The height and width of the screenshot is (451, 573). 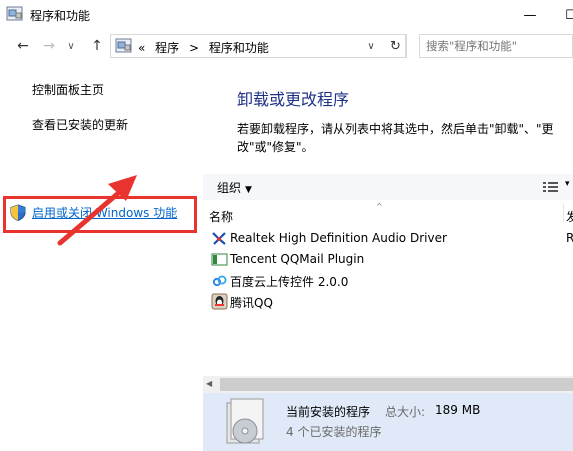 What do you see at coordinates (123, 45) in the screenshot?
I see `control-panel-icon` at bounding box center [123, 45].